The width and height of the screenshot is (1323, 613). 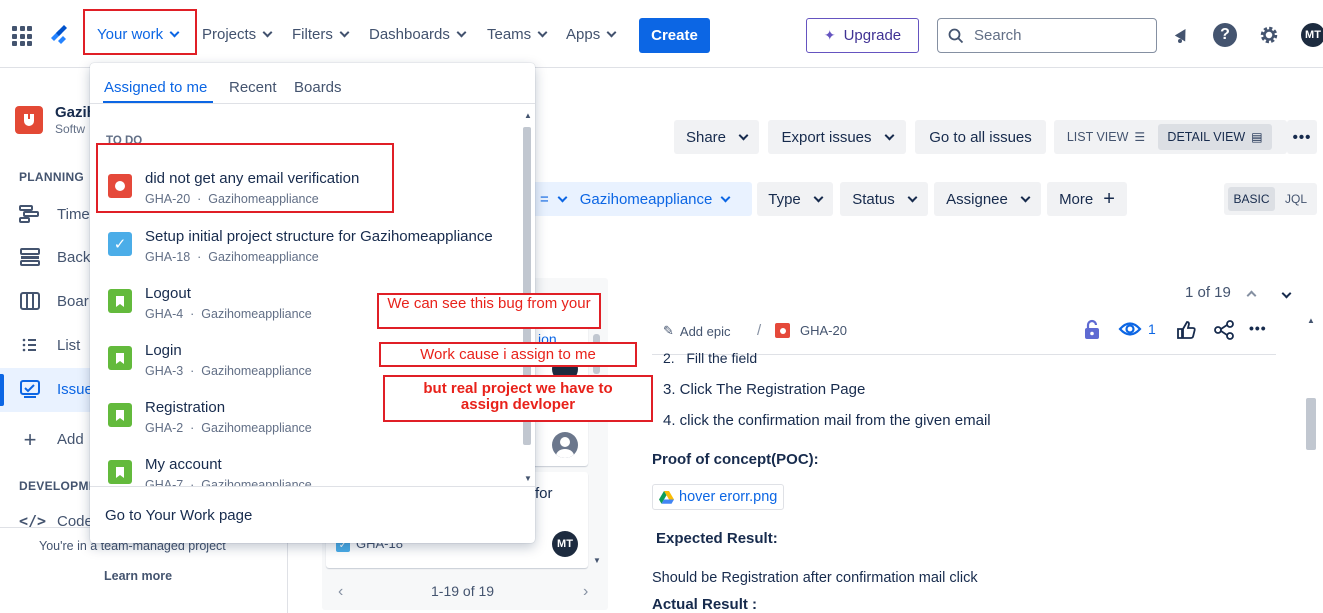 I want to click on thumbs-up-icon, so click(x=1186, y=331).